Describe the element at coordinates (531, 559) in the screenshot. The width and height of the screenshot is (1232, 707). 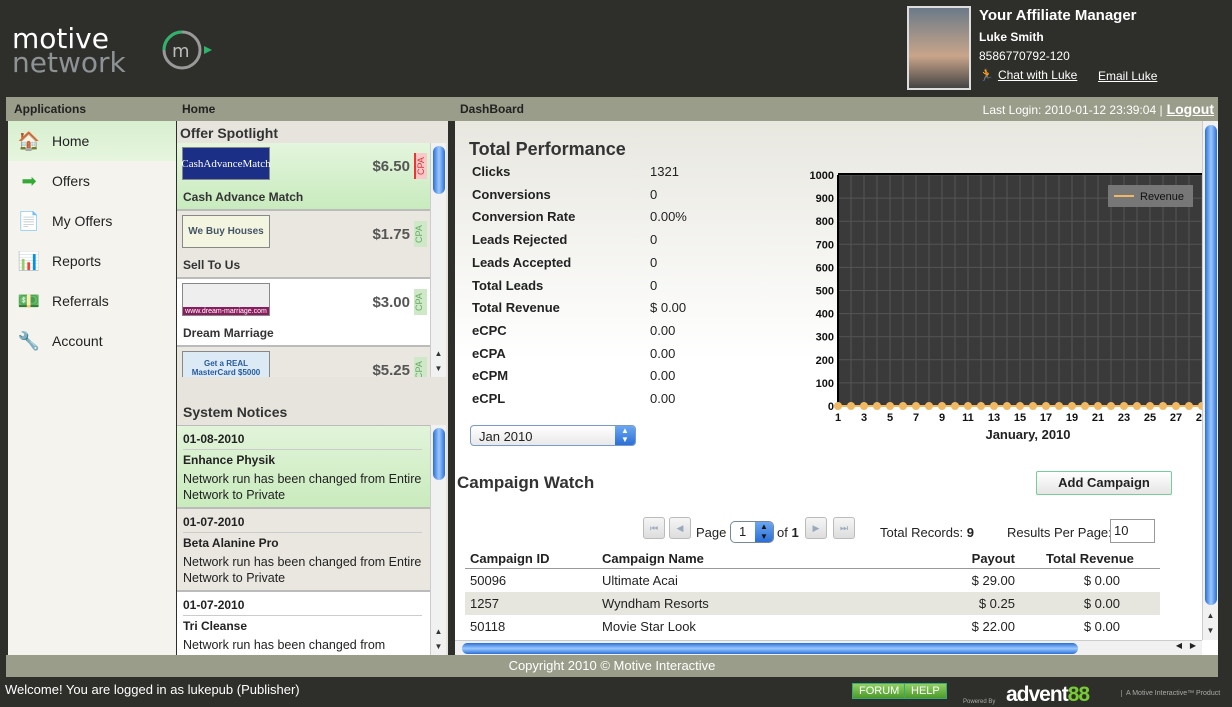
I see `col-campaign-id: Campaign ID` at that location.